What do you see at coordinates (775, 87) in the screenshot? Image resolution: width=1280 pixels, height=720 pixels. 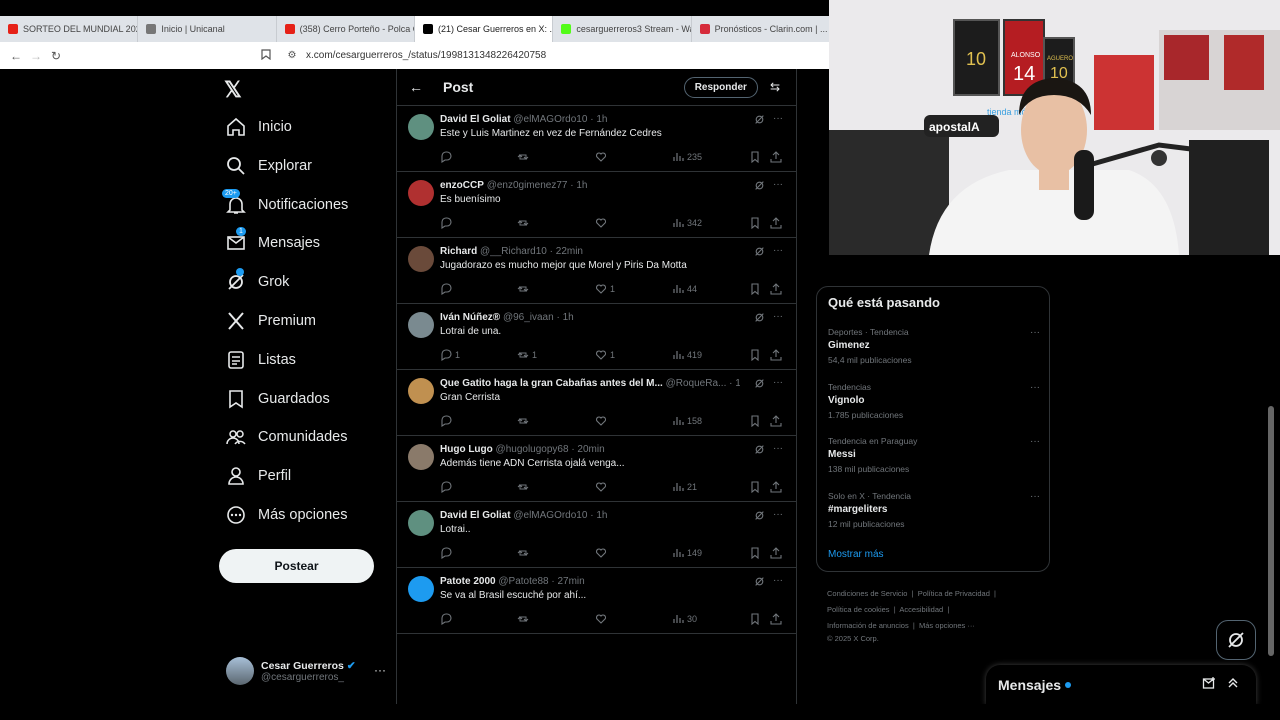 I see `reply-settings-icon: ⇆` at bounding box center [775, 87].